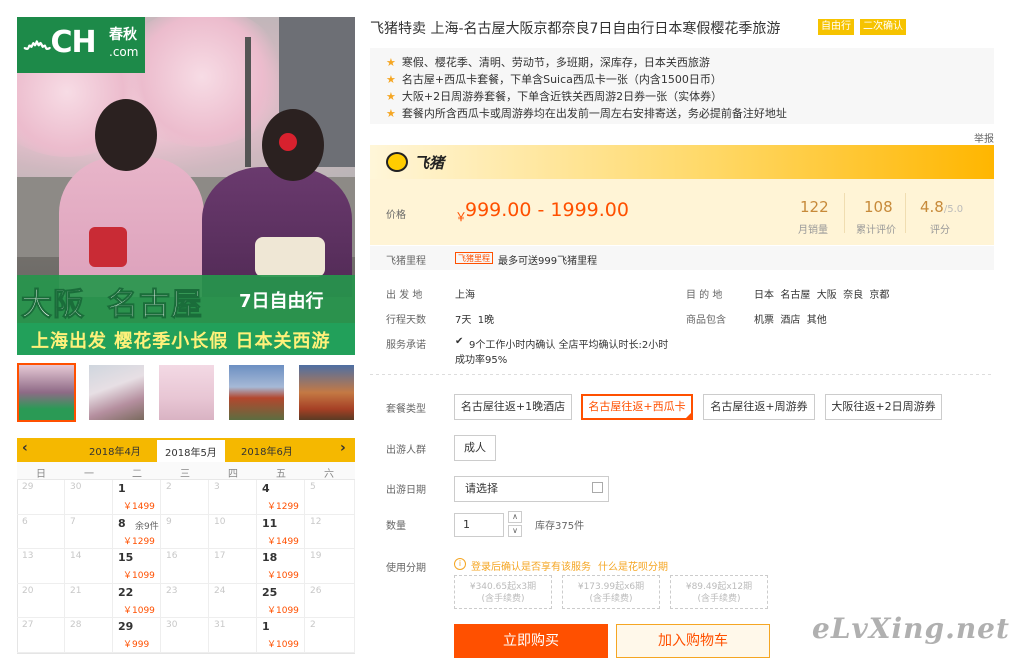  Describe the element at coordinates (281, 531) in the screenshot. I see `calendar-day-available: 11 ￥1499` at that location.